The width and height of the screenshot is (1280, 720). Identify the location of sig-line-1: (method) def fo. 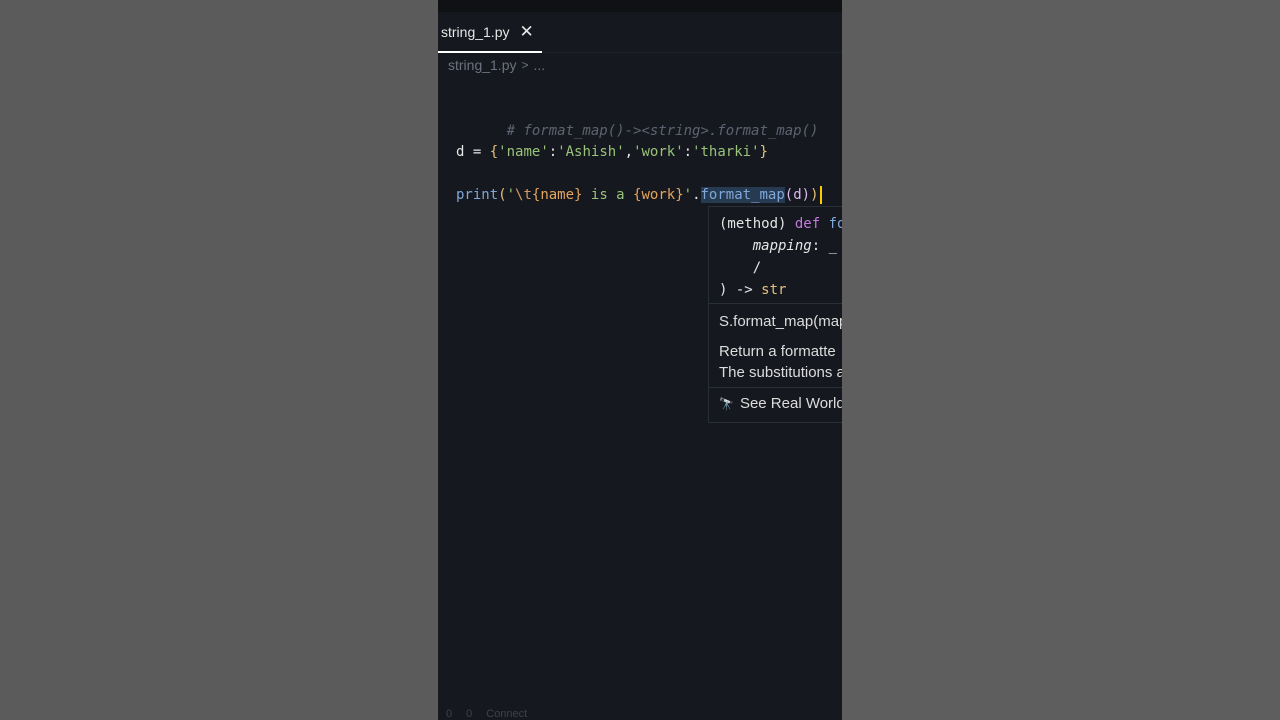
(780, 224).